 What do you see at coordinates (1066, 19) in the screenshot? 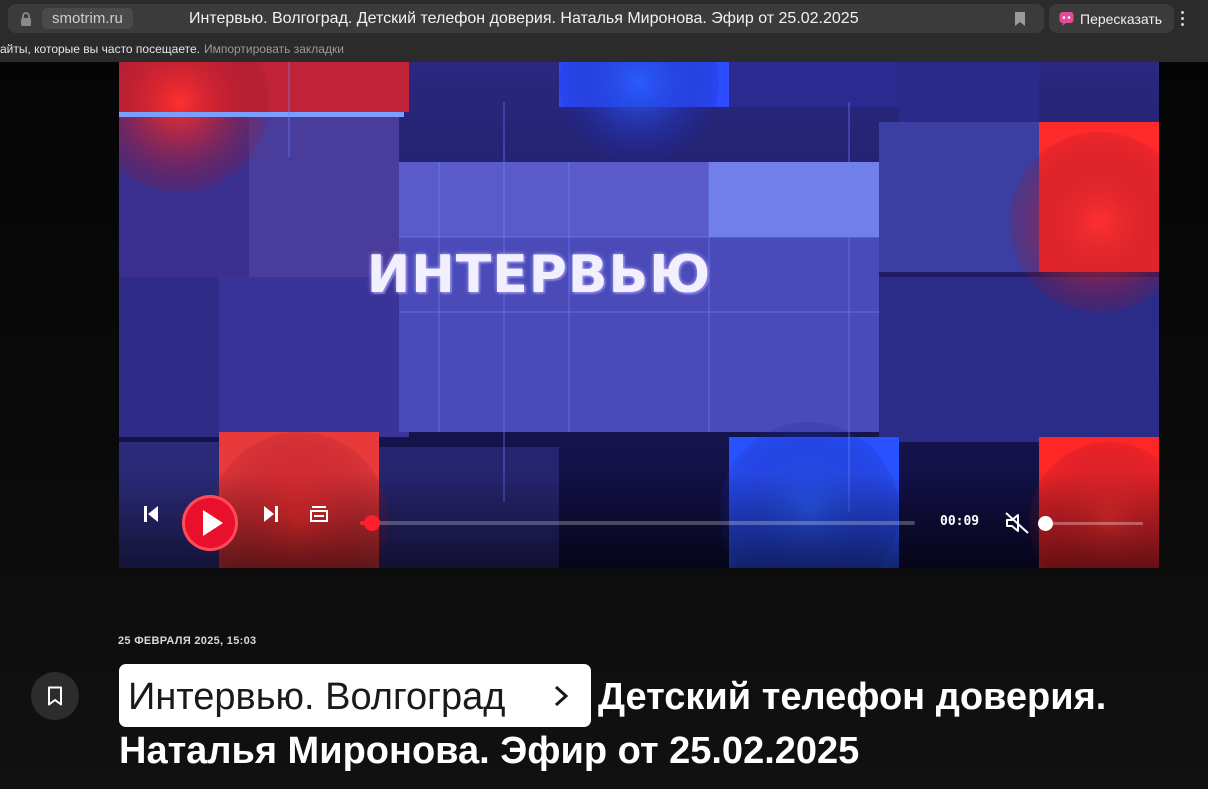
I see `retell-icon` at bounding box center [1066, 19].